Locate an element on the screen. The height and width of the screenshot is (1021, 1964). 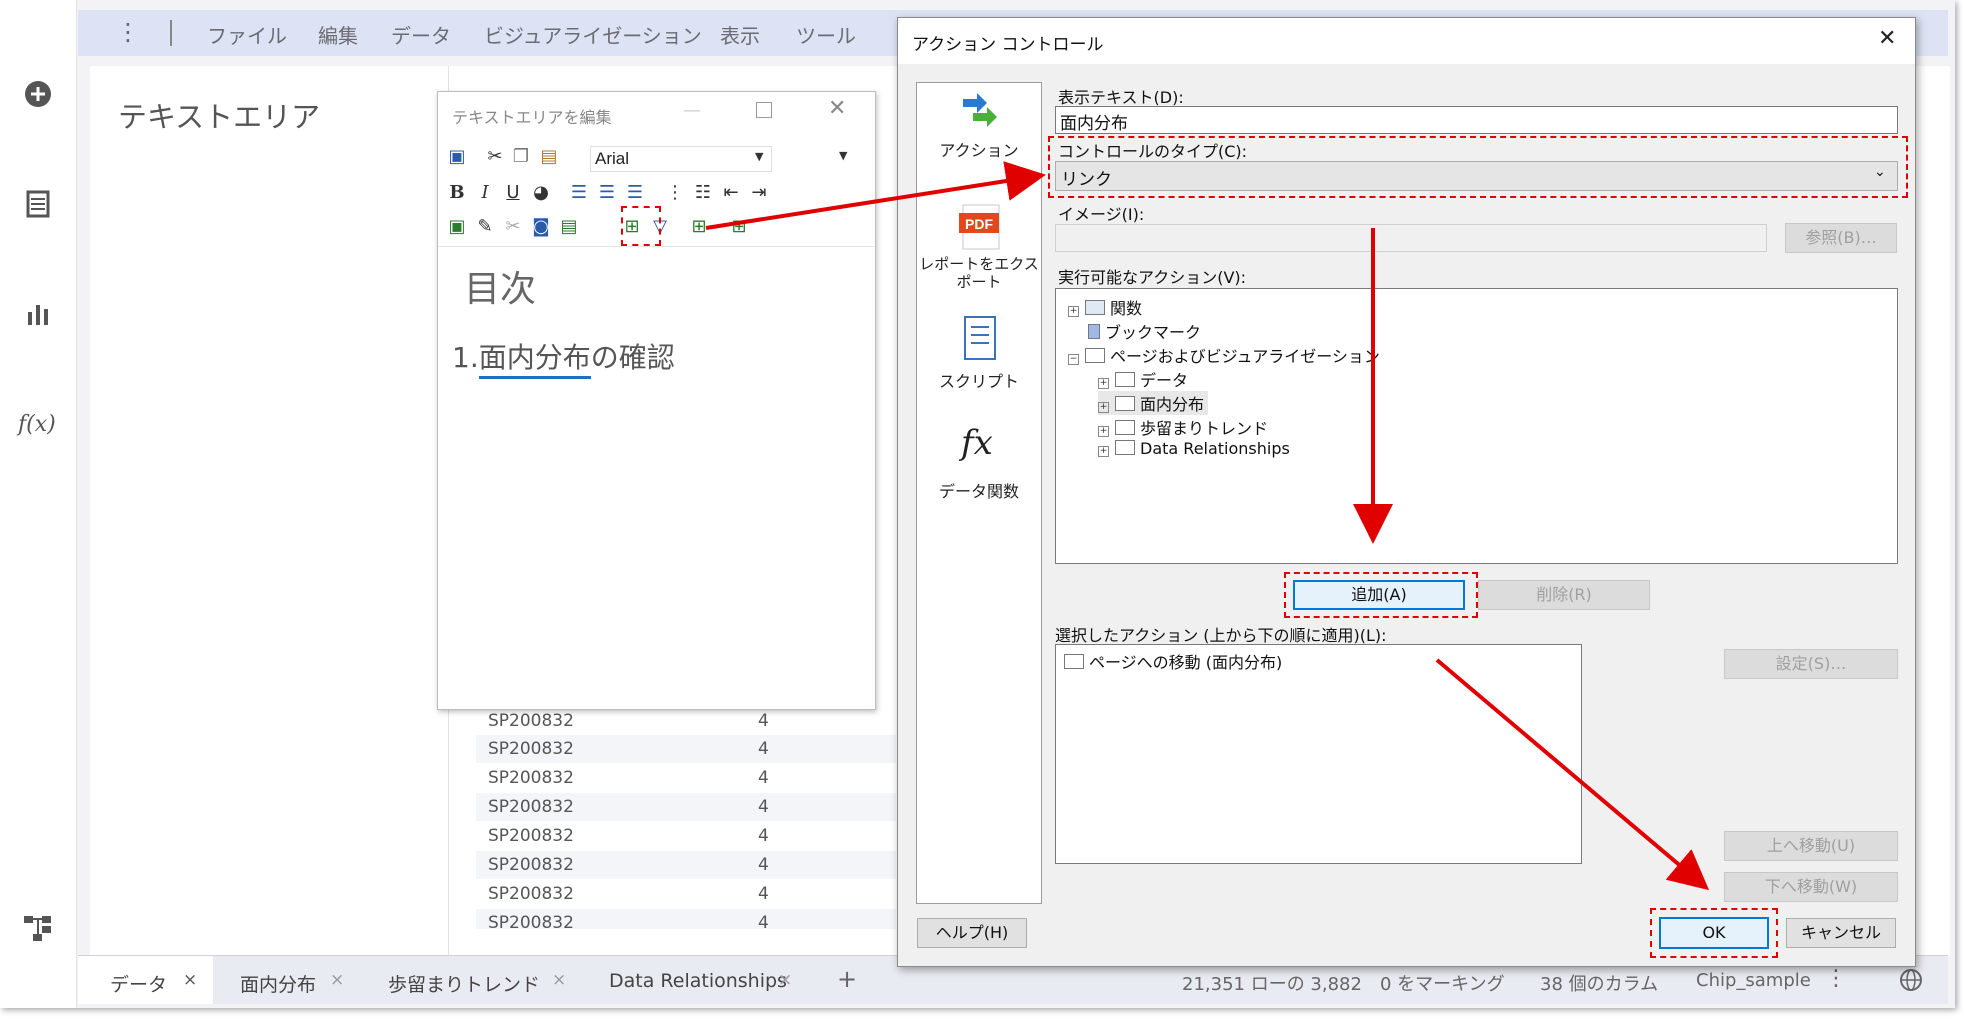
dialog-title: アクション コントロール is located at coordinates (1008, 45).